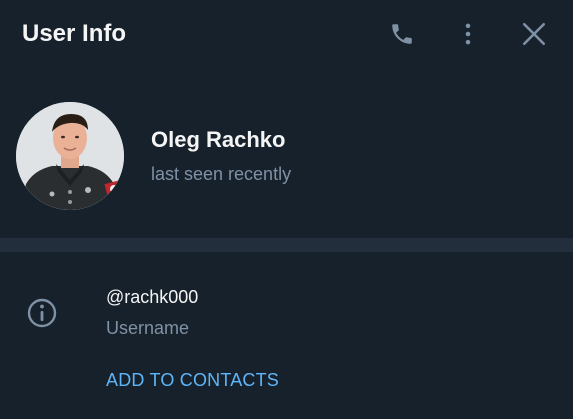 The image size is (573, 419). What do you see at coordinates (152, 297) in the screenshot?
I see `username-value: @rachk000` at bounding box center [152, 297].